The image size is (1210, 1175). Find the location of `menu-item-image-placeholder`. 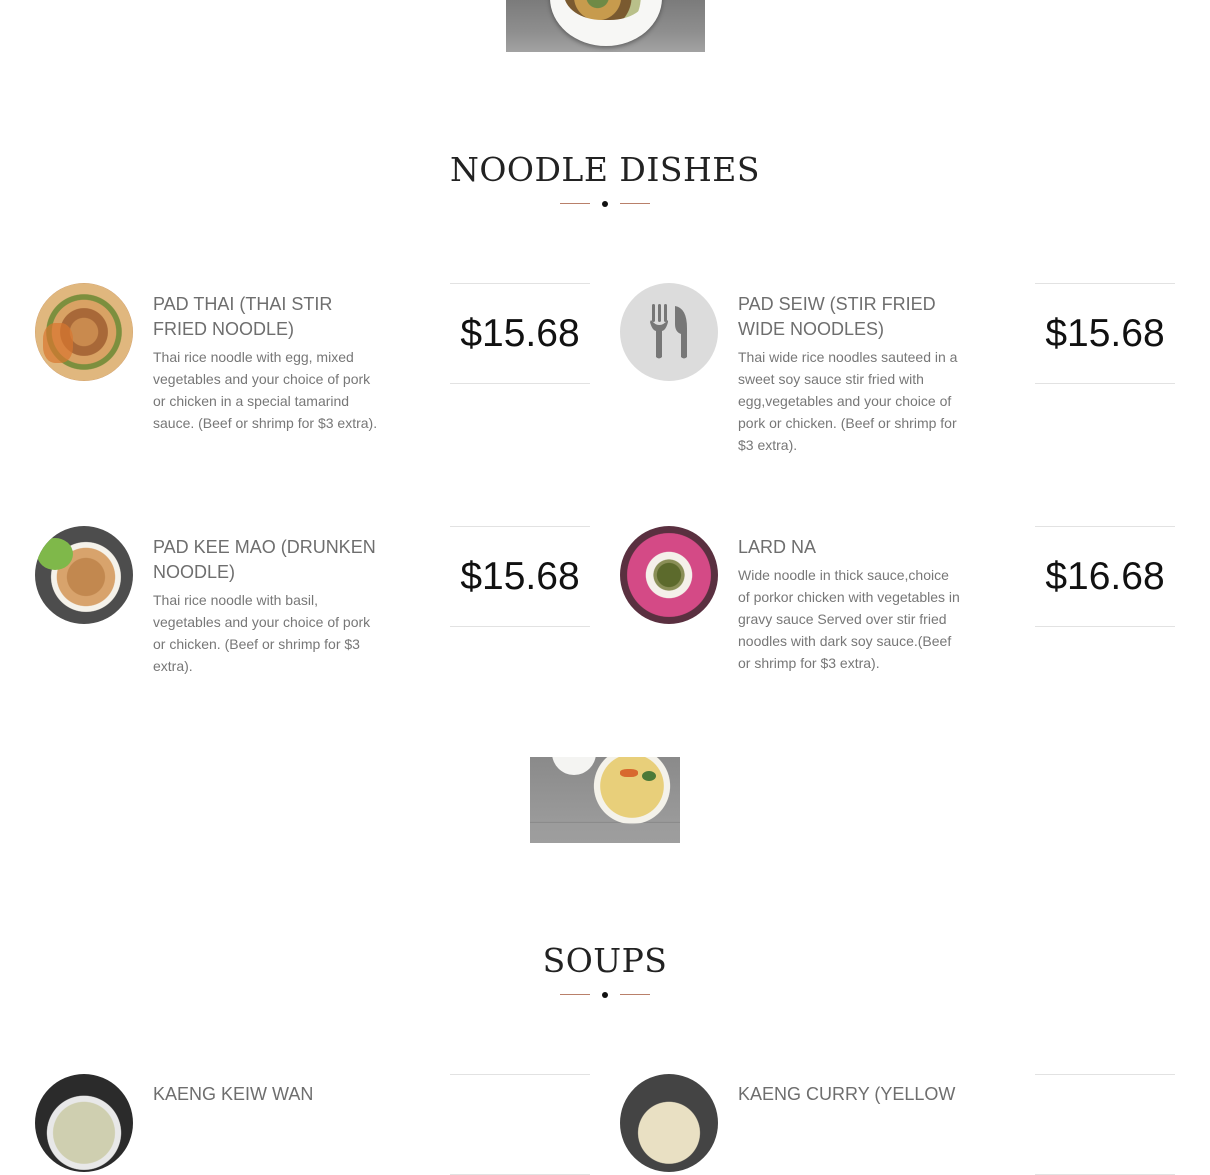

menu-item-image-placeholder is located at coordinates (669, 332).